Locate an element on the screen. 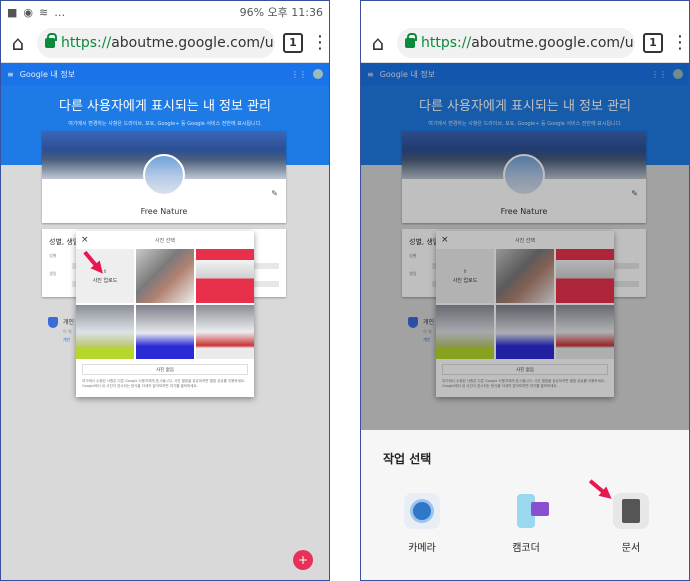 Image resolution: width=690 pixels, height=581 pixels. wave-icon: ≋ is located at coordinates (44, 12).